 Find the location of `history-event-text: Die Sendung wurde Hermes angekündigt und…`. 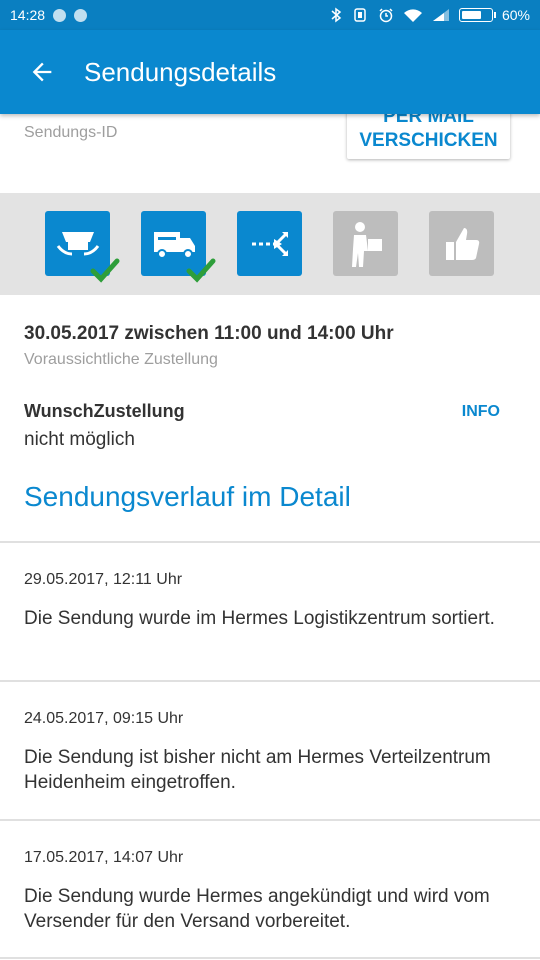

history-event-text: Die Sendung wurde Hermes angekündigt und… is located at coordinates (257, 909).